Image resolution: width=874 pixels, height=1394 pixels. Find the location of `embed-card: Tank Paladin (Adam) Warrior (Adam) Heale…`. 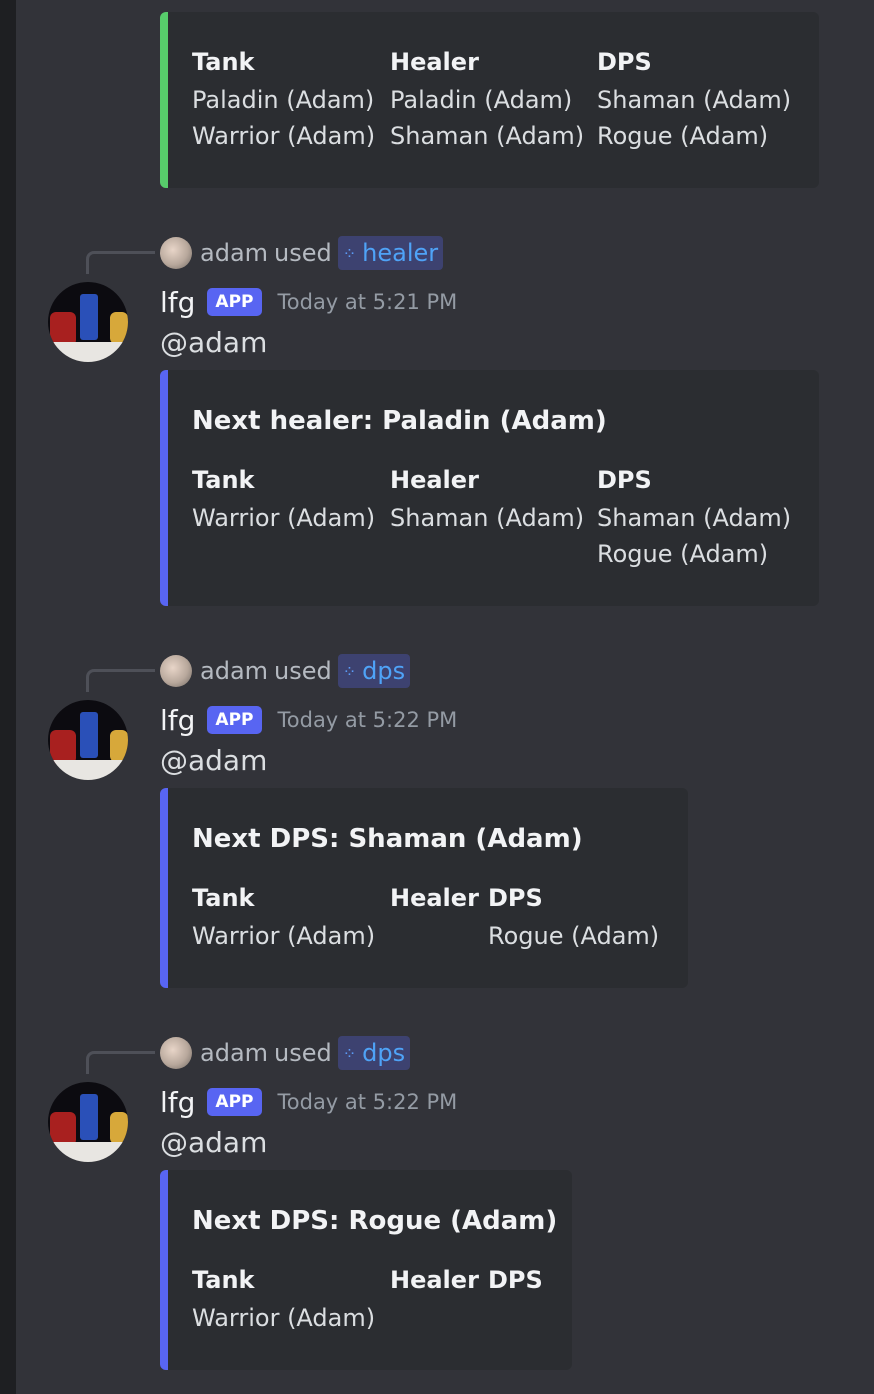

embed-card: Tank Paladin (Adam) Warrior (Adam) Heale… is located at coordinates (489, 100).